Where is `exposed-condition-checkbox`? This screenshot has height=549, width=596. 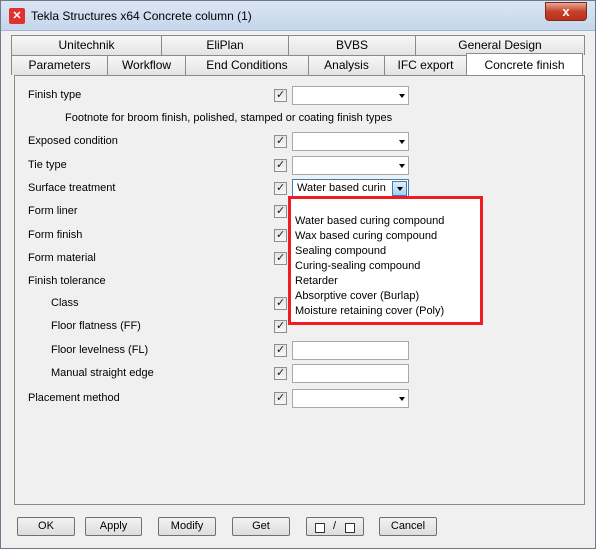 exposed-condition-checkbox is located at coordinates (280, 141).